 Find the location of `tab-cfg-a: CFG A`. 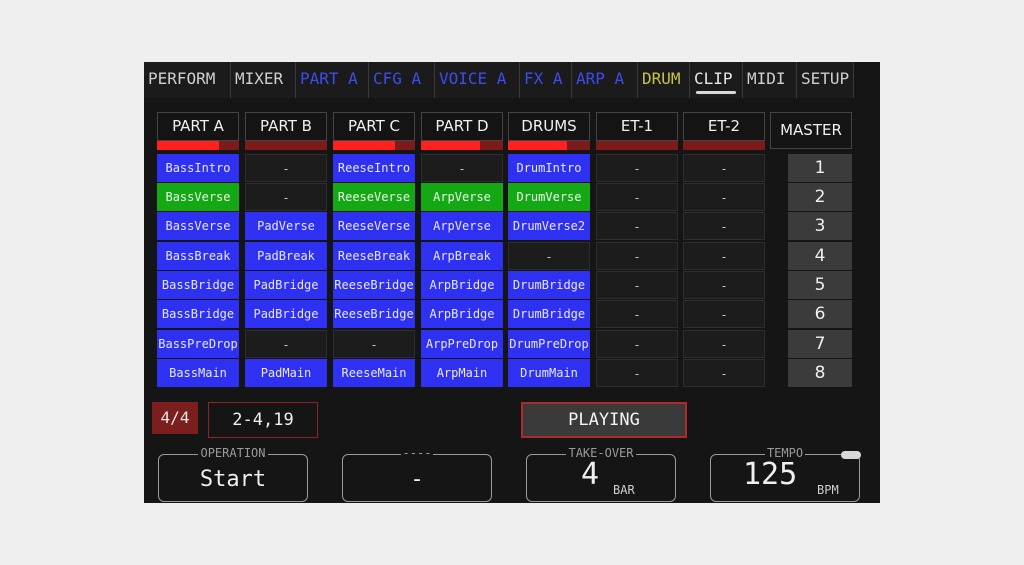

tab-cfg-a: CFG A is located at coordinates (402, 80).